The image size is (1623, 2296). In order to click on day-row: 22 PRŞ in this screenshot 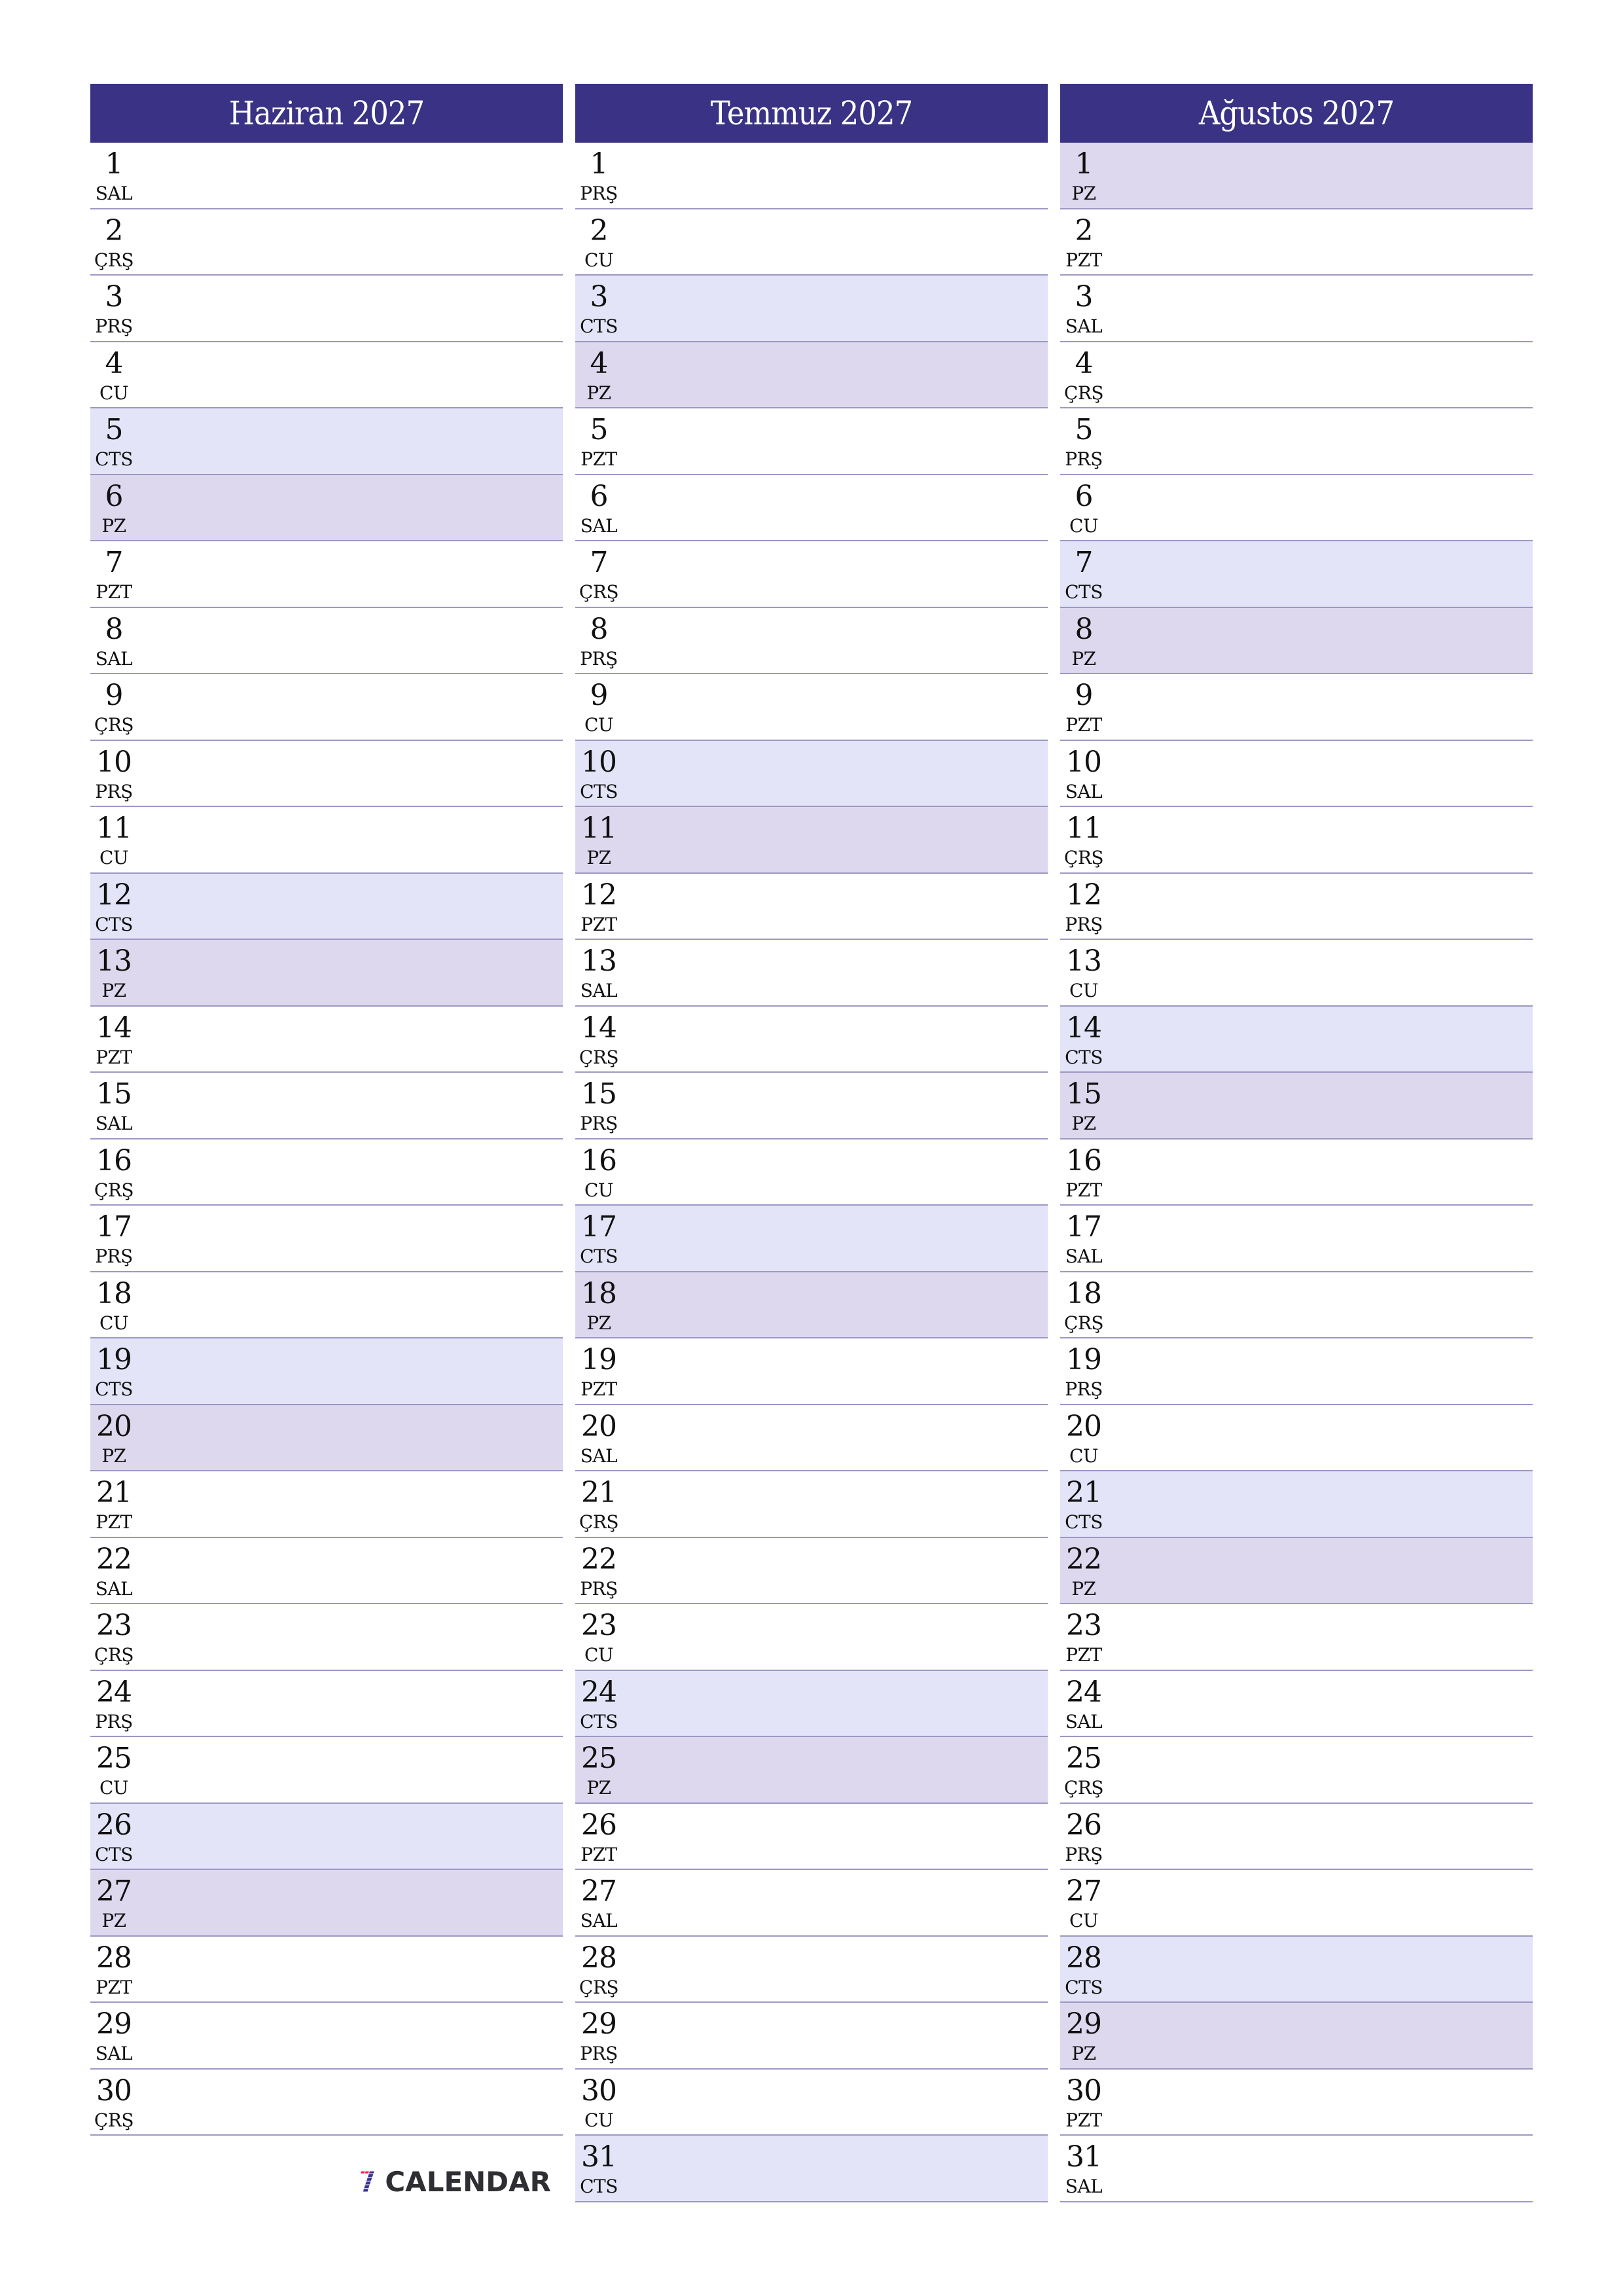, I will do `click(811, 1570)`.